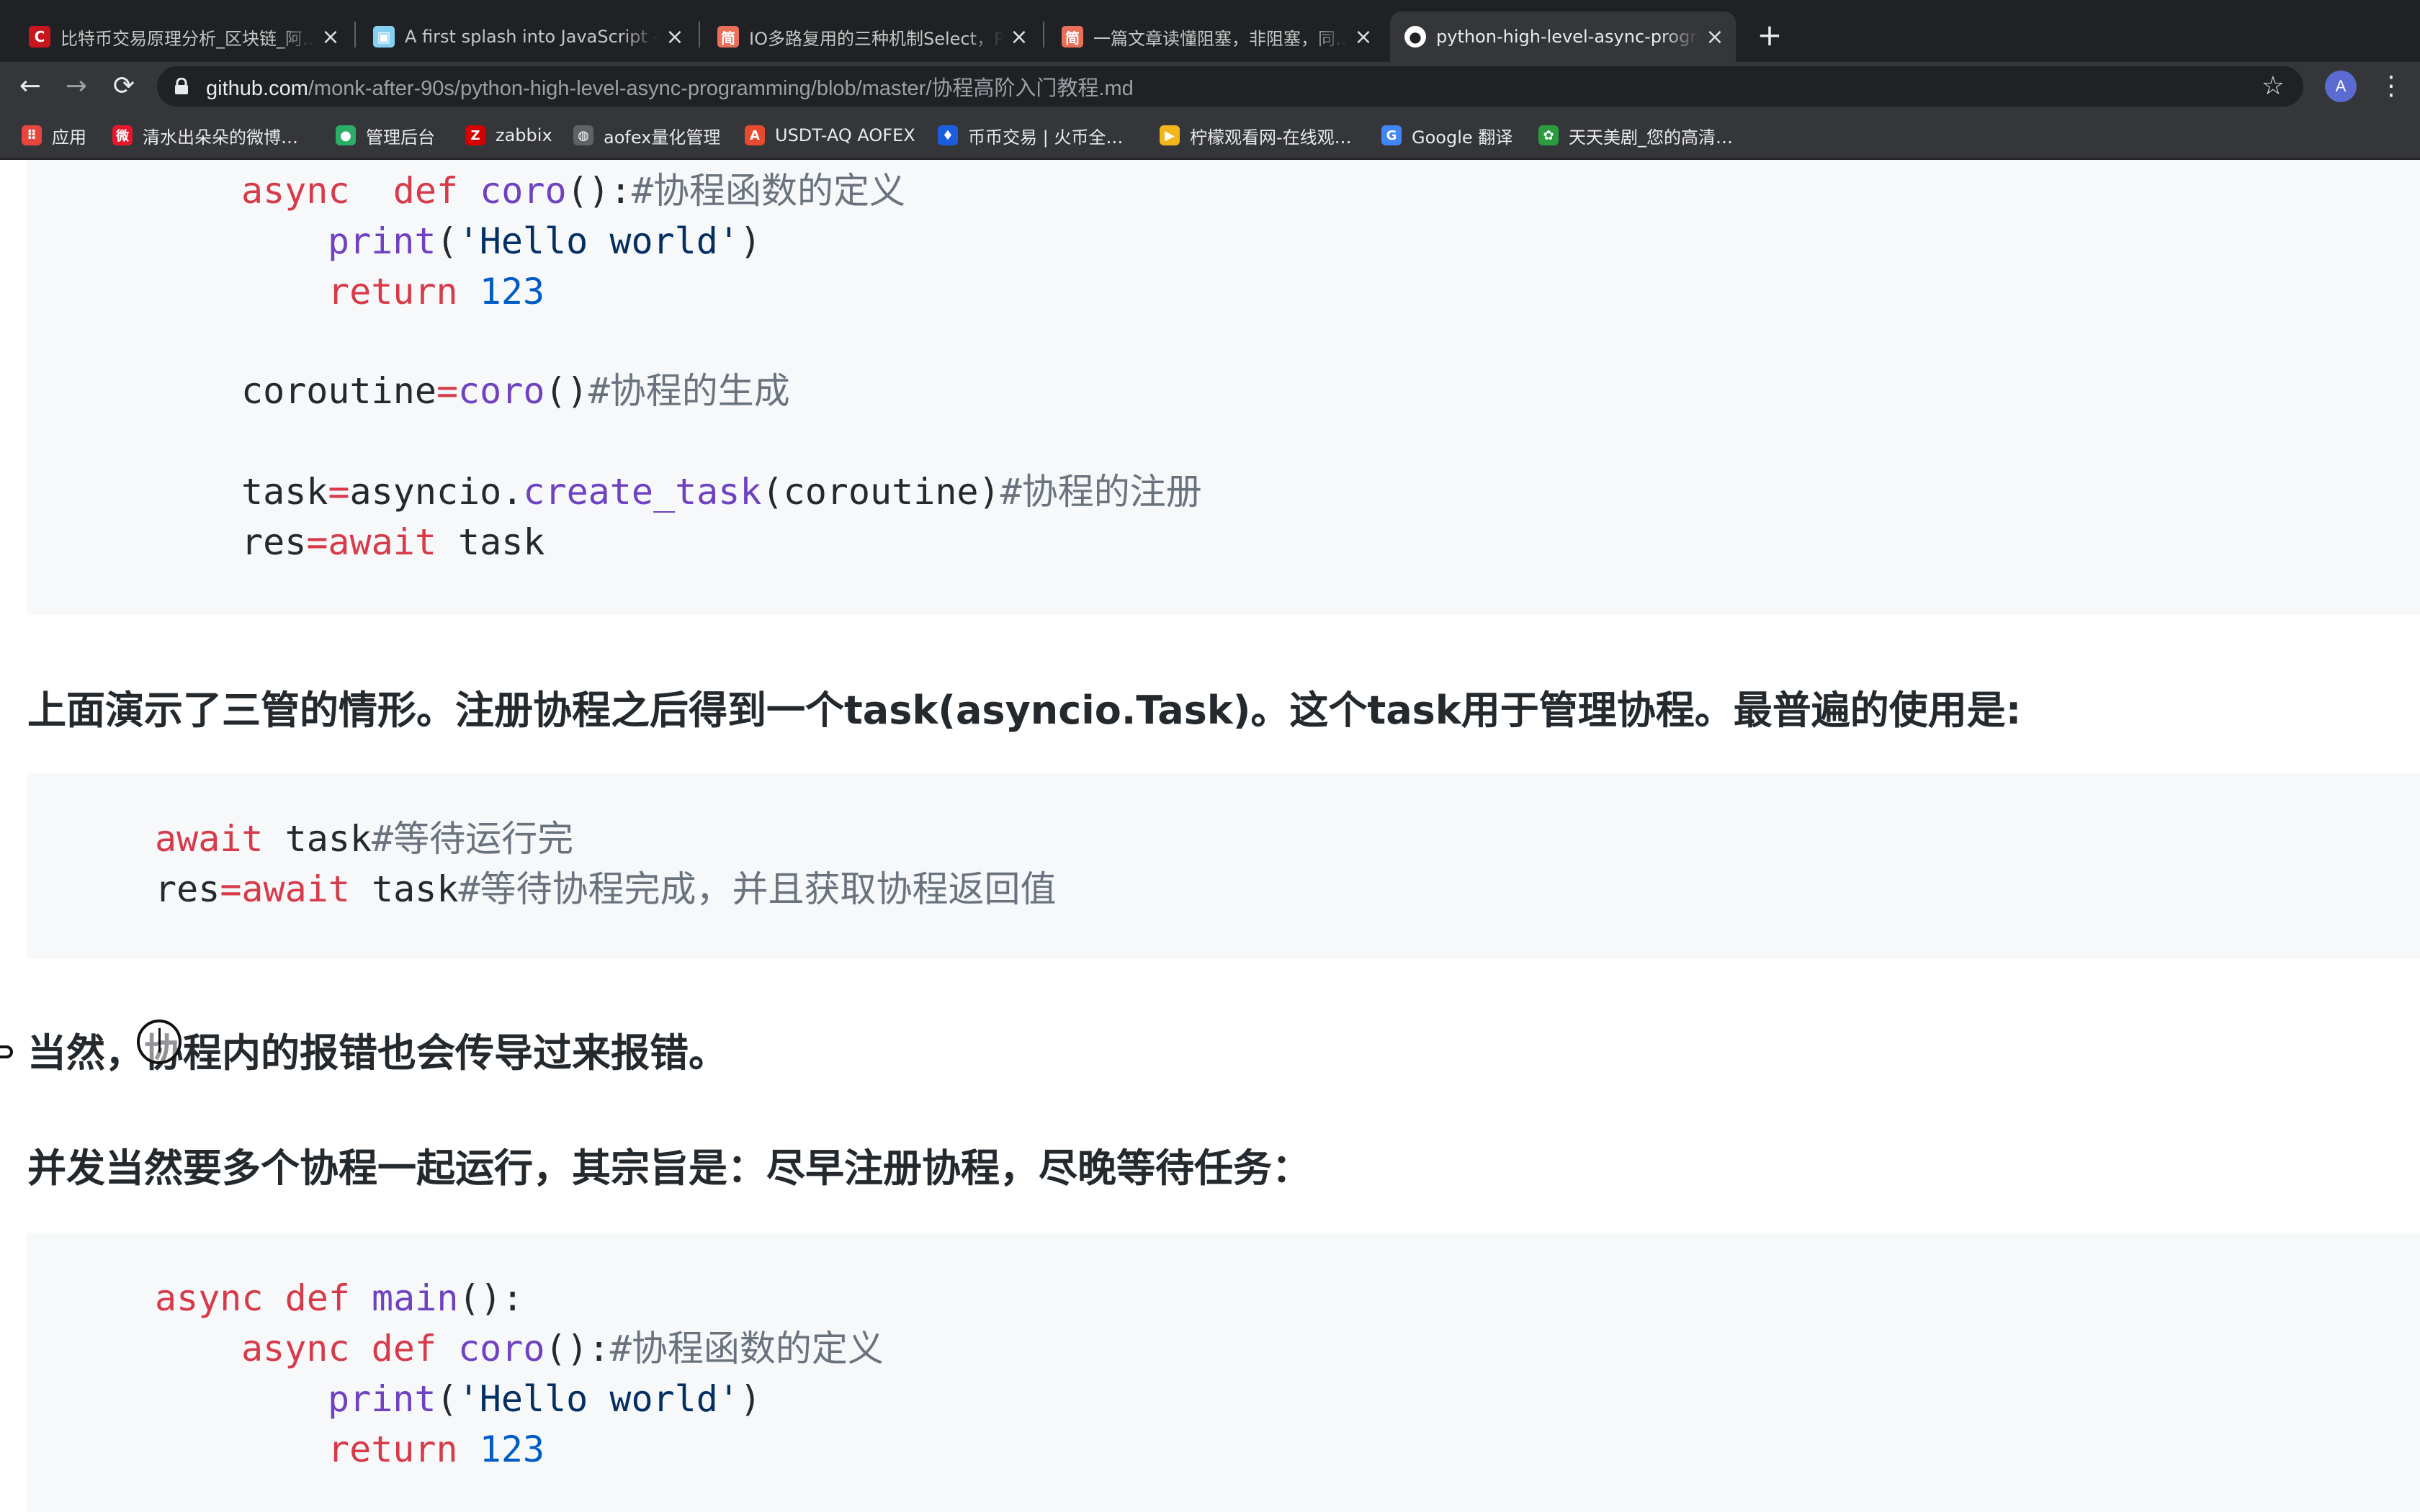 The image size is (2420, 1512). Describe the element at coordinates (1548, 135) in the screenshot. I see `ttmj-icon: ✿` at that location.